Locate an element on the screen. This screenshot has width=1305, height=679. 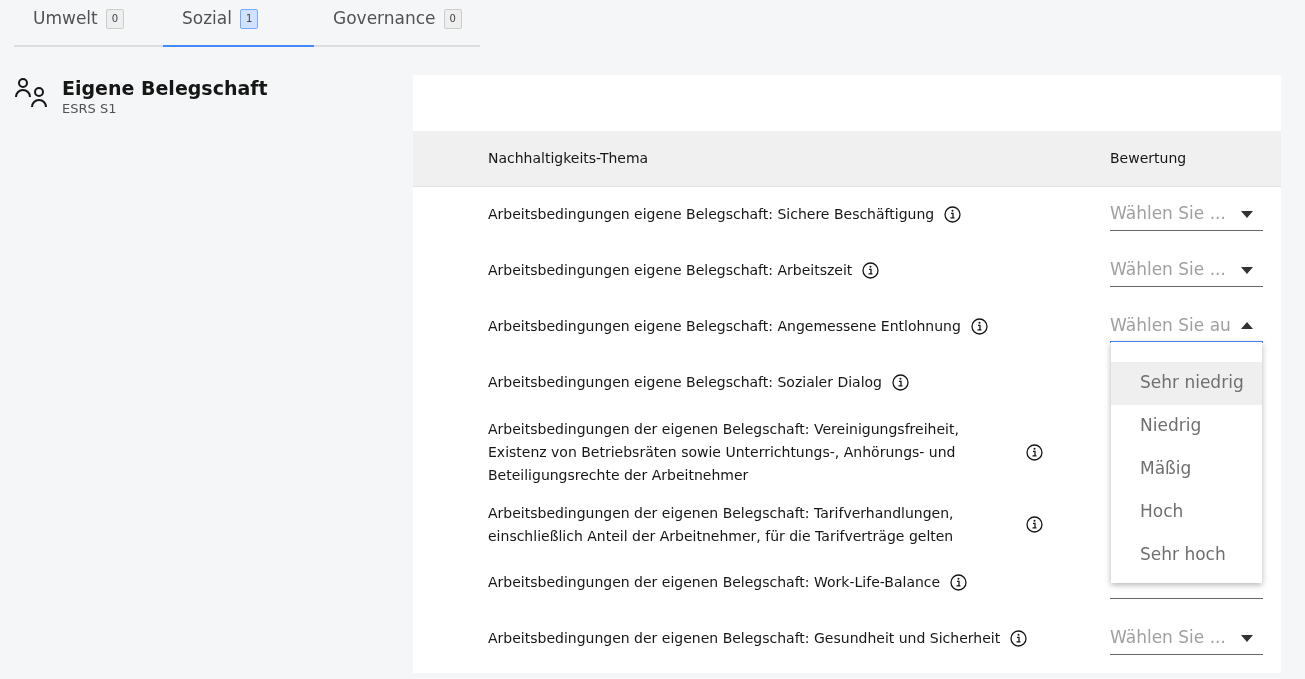
topic-text: Arbeitsbedingungen der eigenen Belegschaft: Vereinigungsfreiheit, Existenz von Betriebsräten sowie Unterrichtungs-, Anhörungs- und Beteiligungsrechte der Arbeitnehmer is located at coordinates (724, 452).